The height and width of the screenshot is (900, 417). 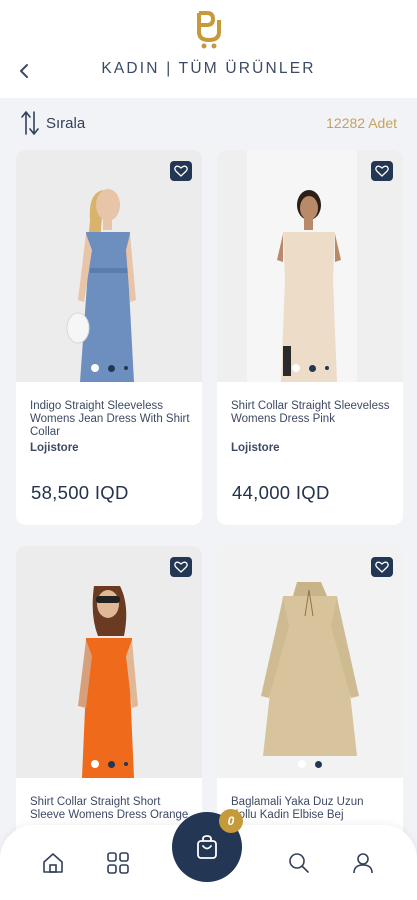 I want to click on brand-logo, so click(x=209, y=30).